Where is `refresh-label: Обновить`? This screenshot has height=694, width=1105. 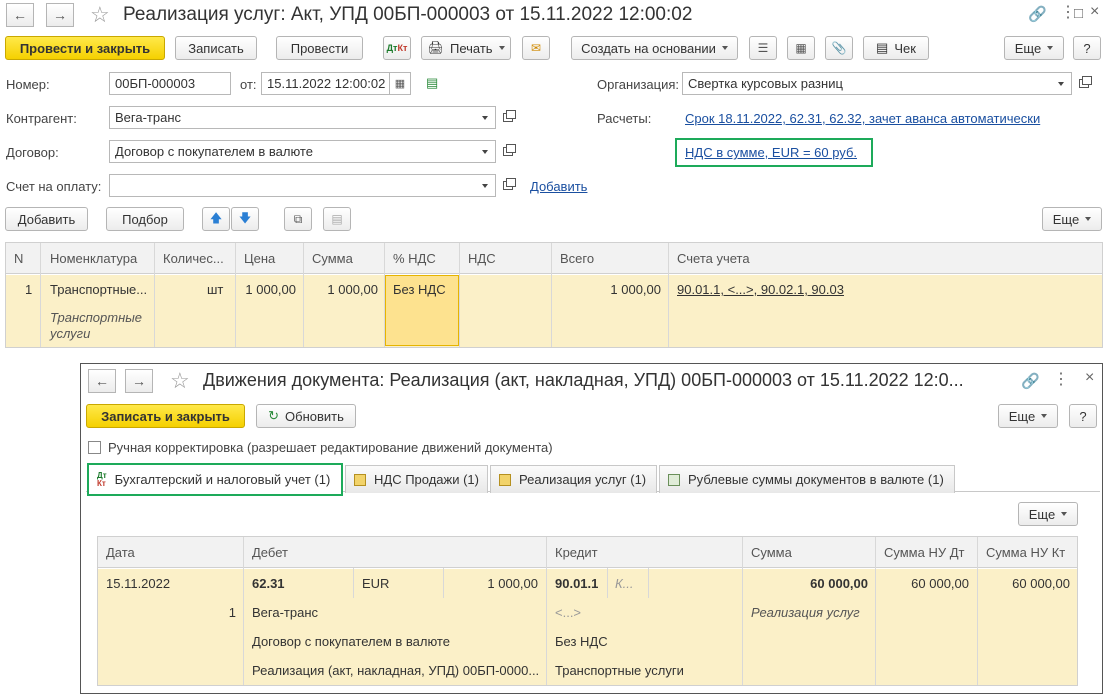 refresh-label: Обновить is located at coordinates (314, 416).